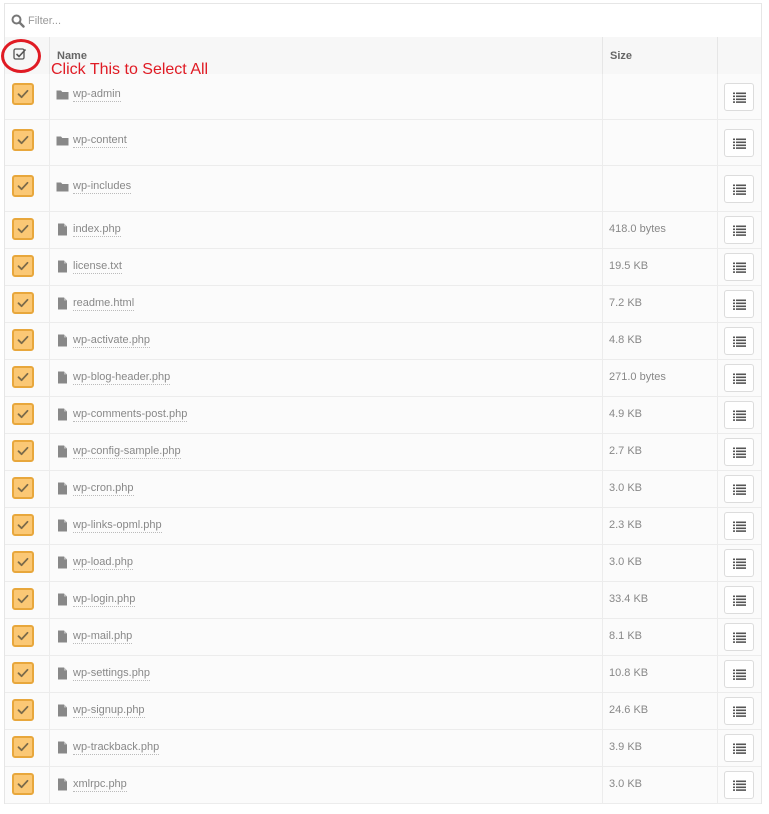 Image resolution: width=769 pixels, height=814 pixels. I want to click on file-size: 4.8 KB, so click(626, 340).